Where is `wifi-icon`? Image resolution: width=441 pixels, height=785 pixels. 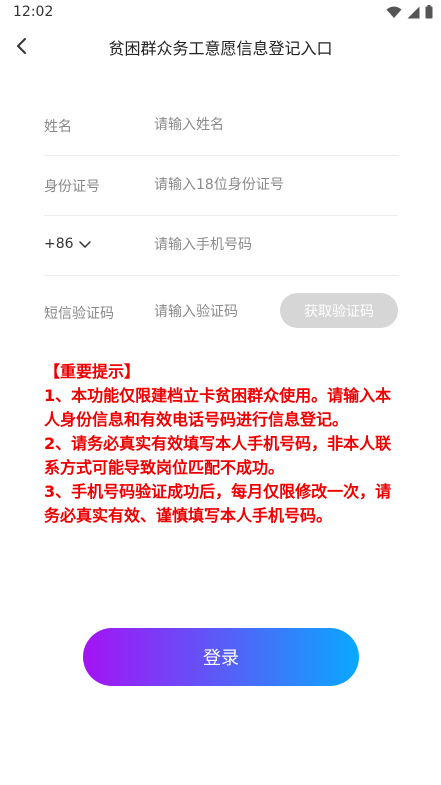
wifi-icon is located at coordinates (394, 12).